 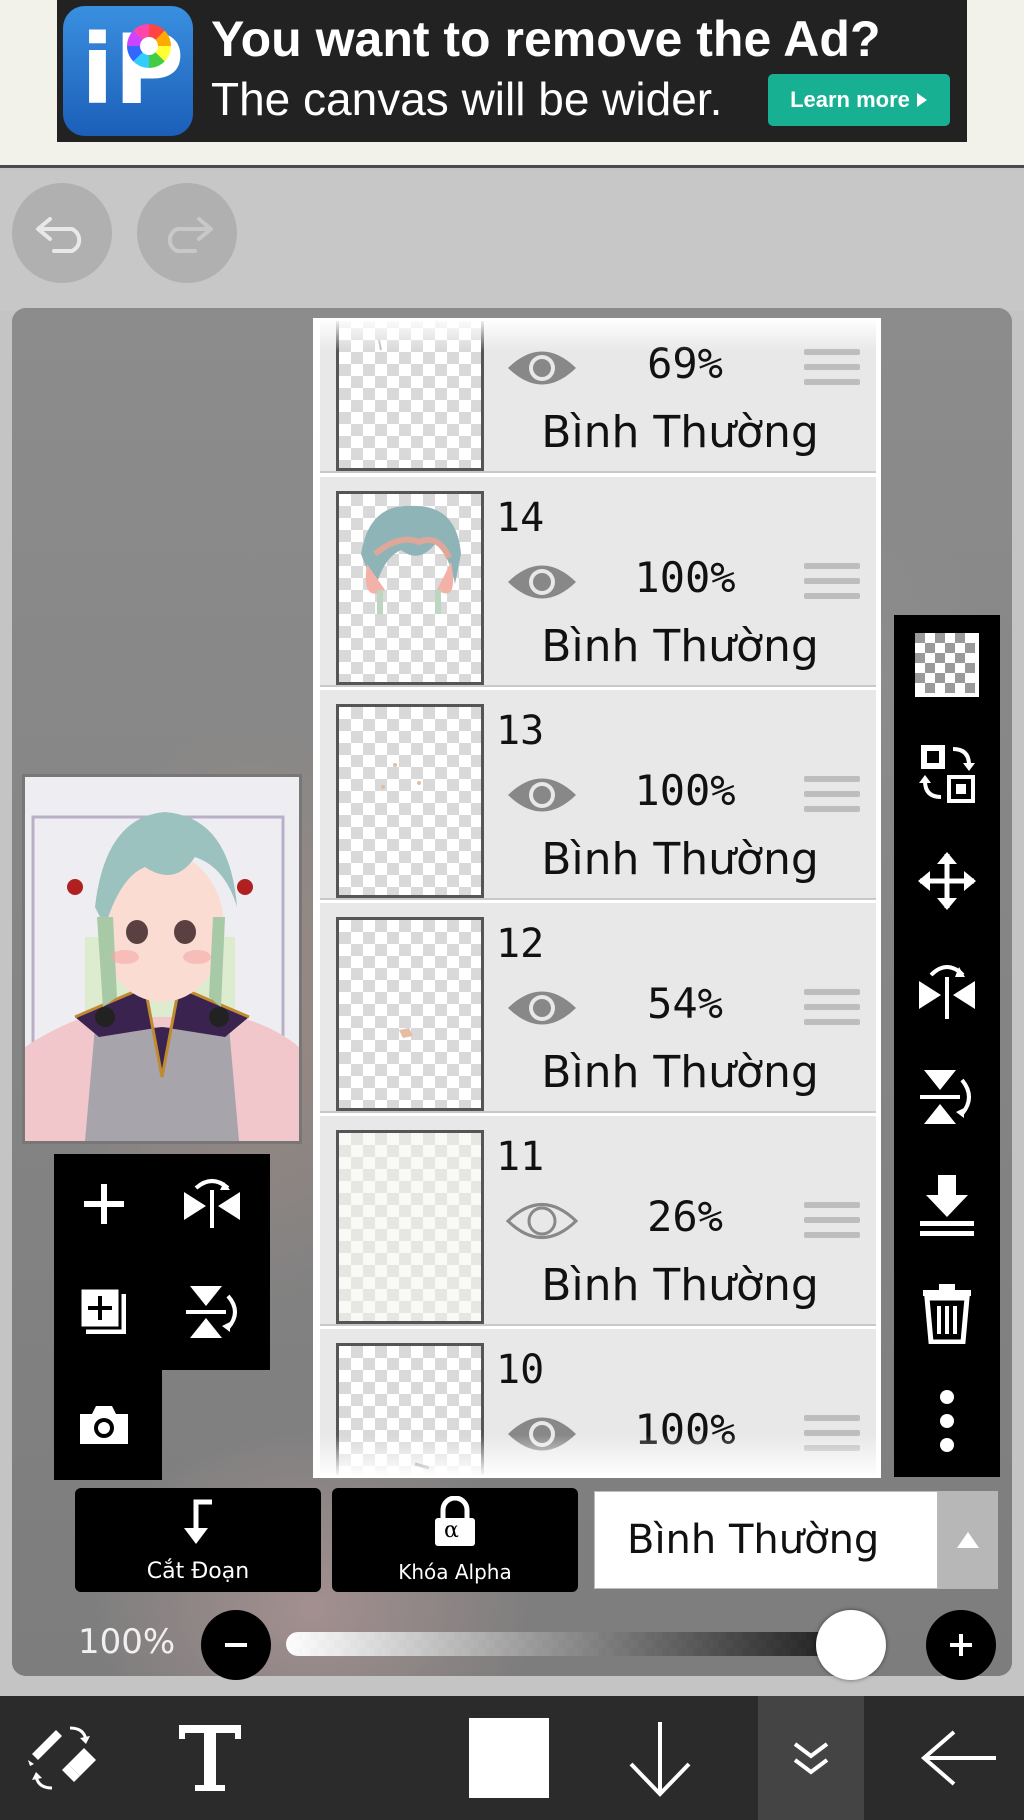 I want to click on add-copy-layer-icon, so click(x=102, y=1310).